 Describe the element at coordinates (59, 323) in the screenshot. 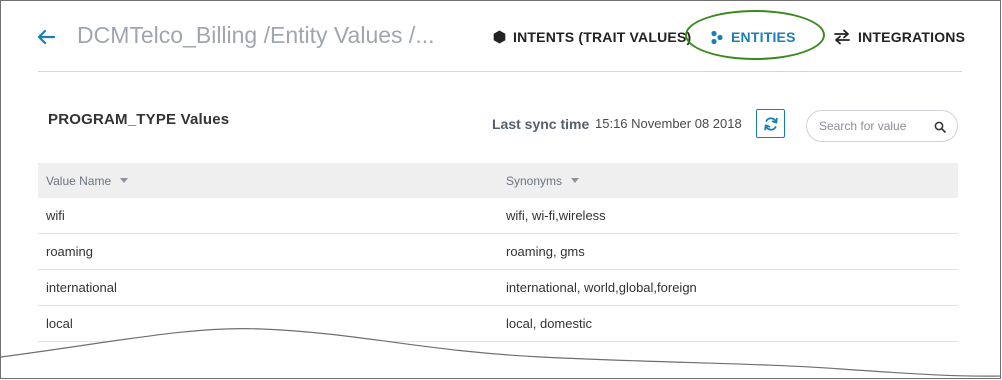

I see `value-name-cell: local` at that location.